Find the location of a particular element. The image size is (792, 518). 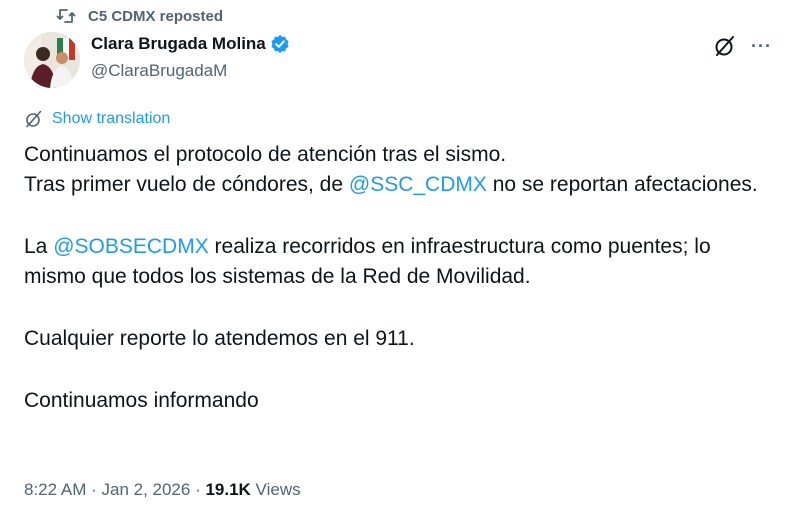

tweet-meta: 8:22 AM · Jan 2, 2026 · 19.1K Views is located at coordinates (162, 490).